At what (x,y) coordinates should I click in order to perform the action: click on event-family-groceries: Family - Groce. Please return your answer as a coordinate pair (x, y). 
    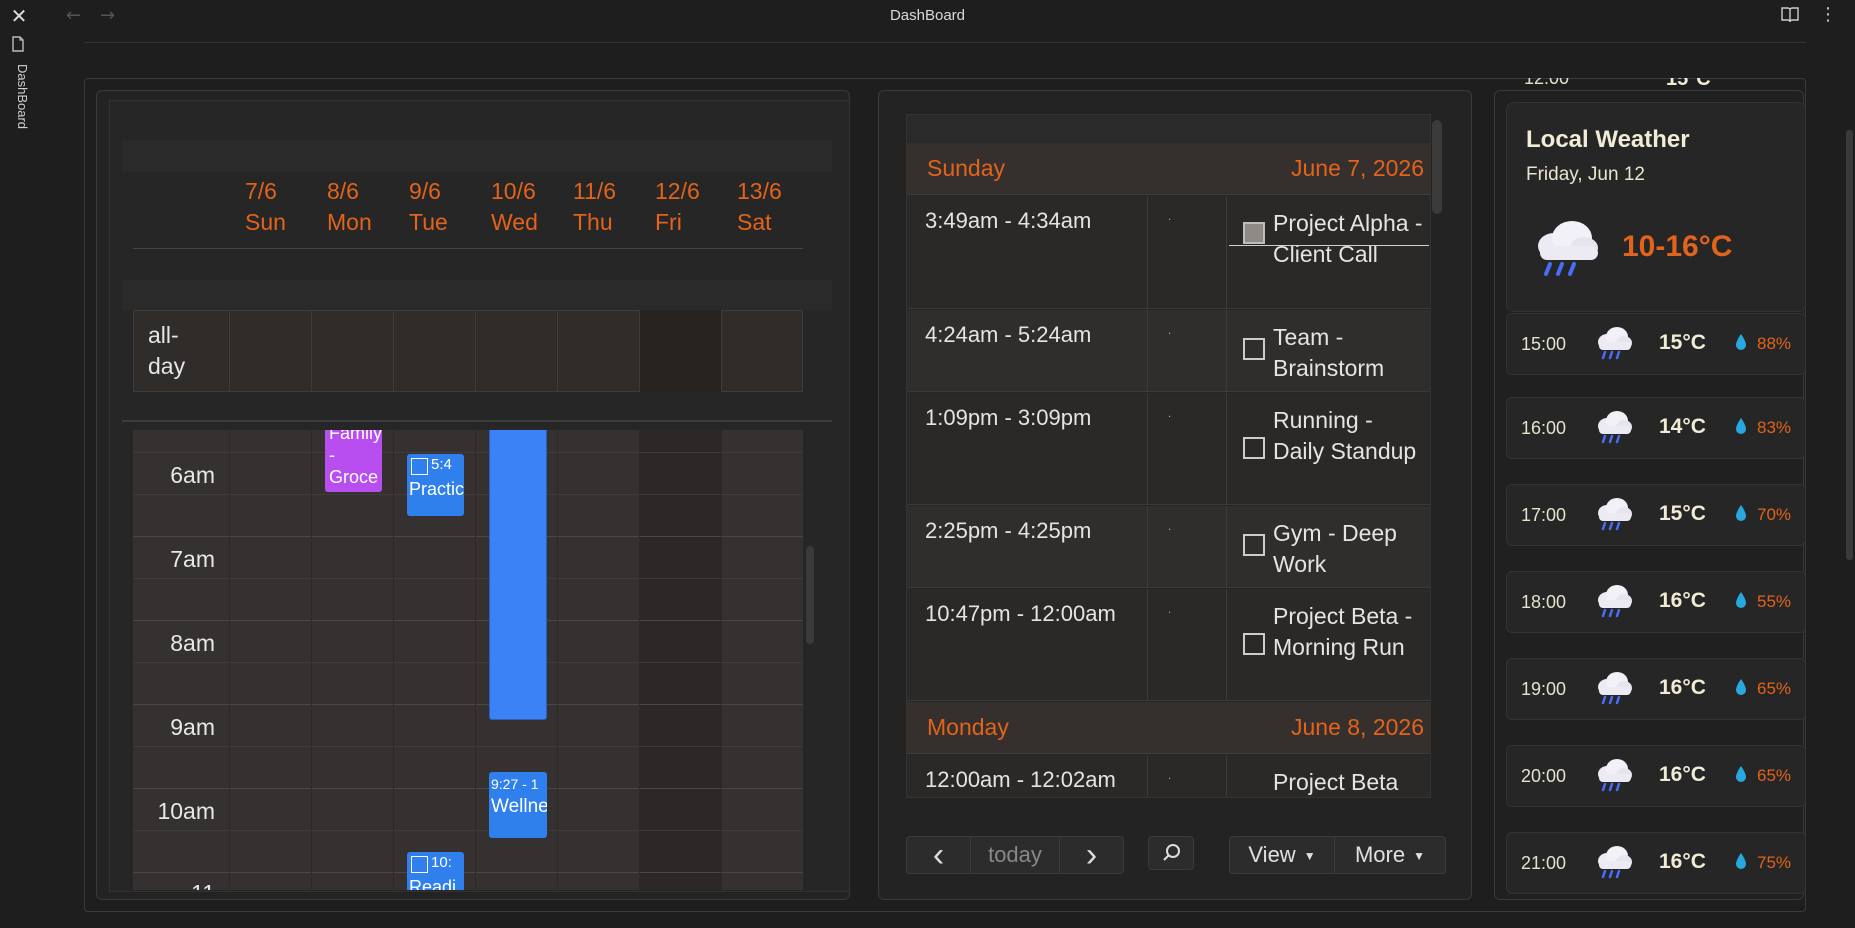
    Looking at the image, I should click on (353, 461).